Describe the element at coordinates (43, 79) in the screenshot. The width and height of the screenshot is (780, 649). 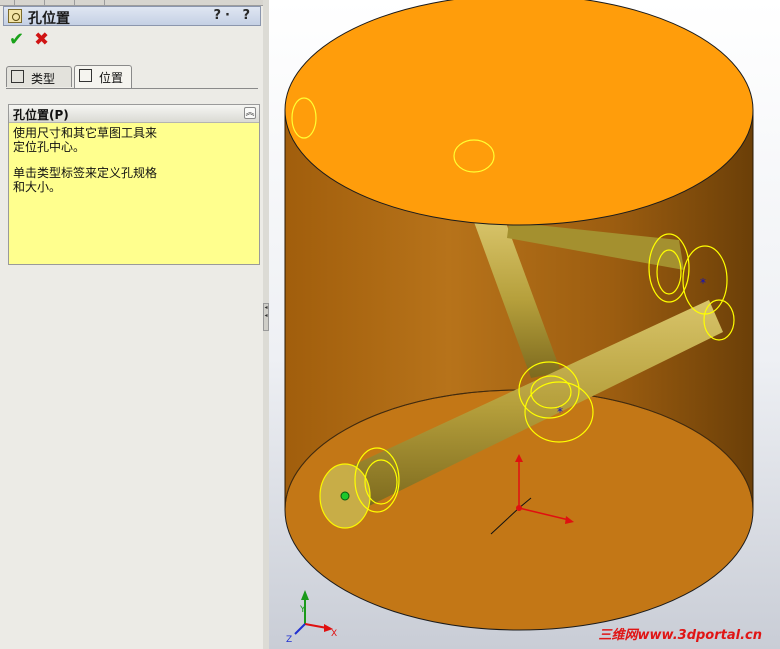
I see `tab-type-label: 类型` at that location.